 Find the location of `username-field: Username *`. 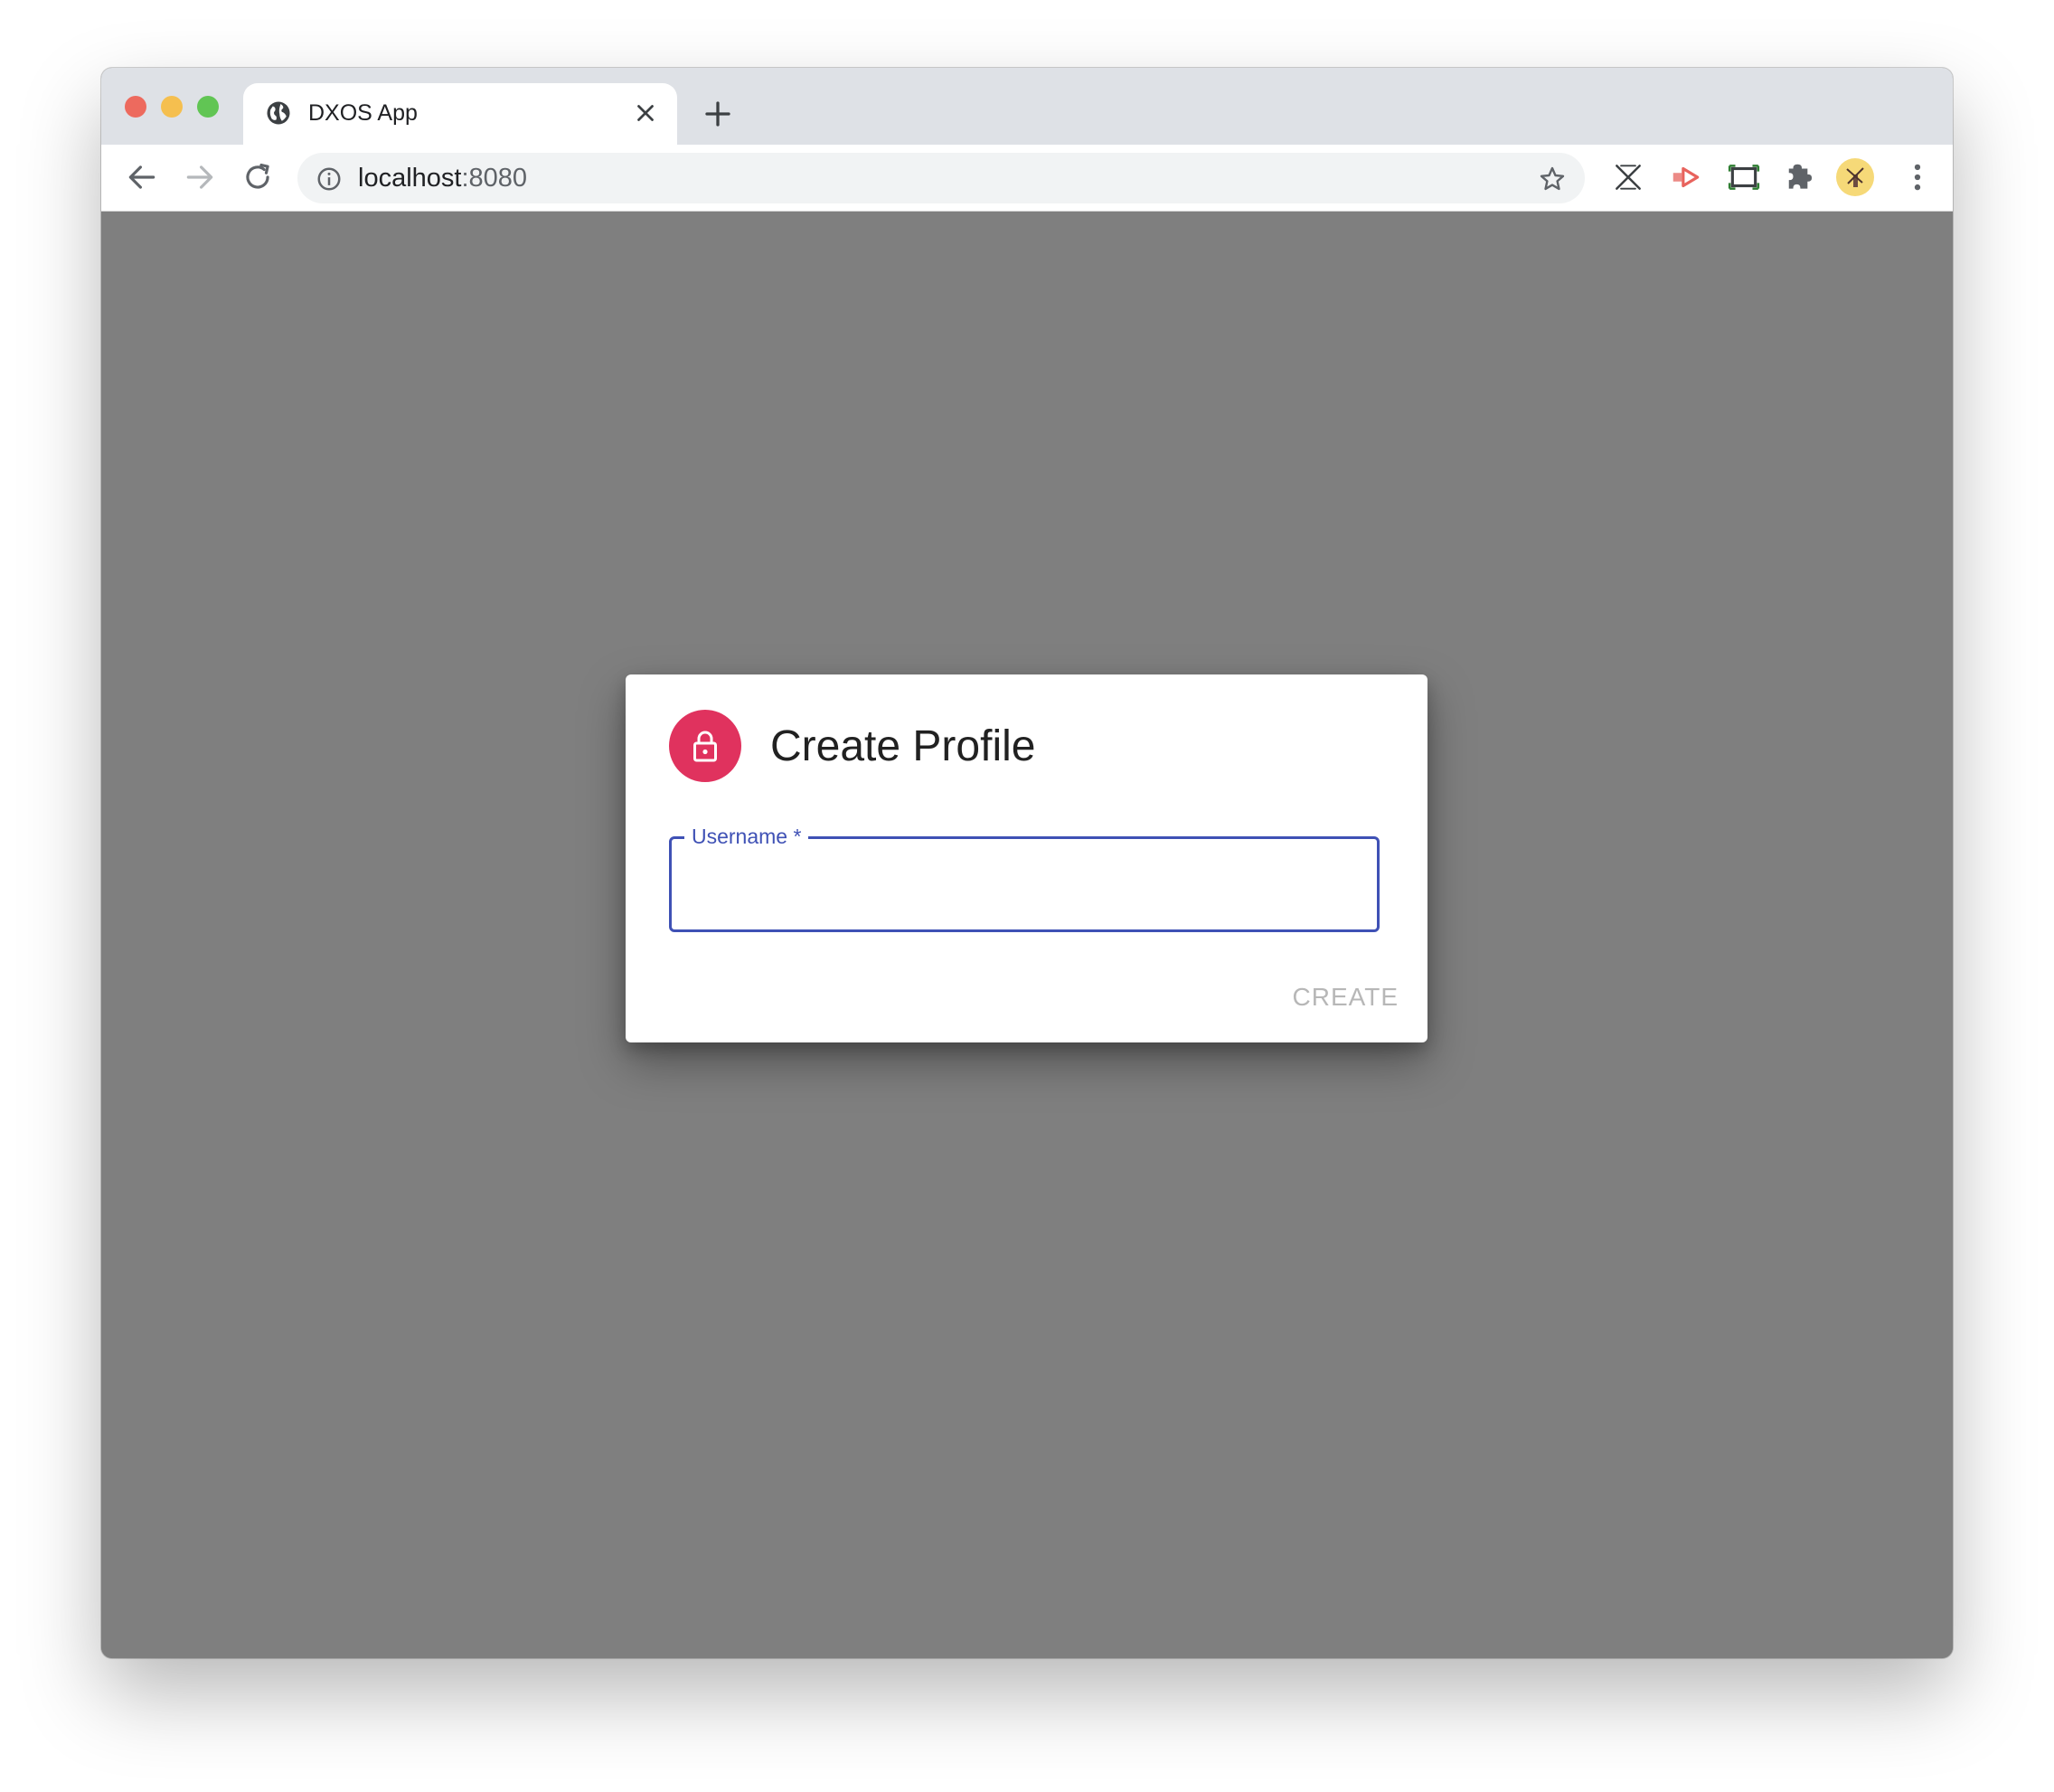

username-field: Username * is located at coordinates (1024, 878).